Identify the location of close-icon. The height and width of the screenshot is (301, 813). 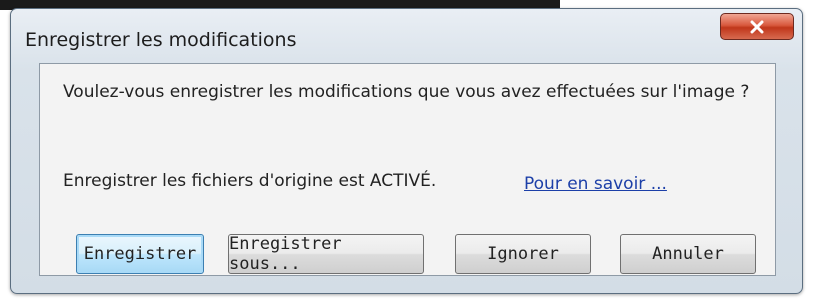
(757, 27).